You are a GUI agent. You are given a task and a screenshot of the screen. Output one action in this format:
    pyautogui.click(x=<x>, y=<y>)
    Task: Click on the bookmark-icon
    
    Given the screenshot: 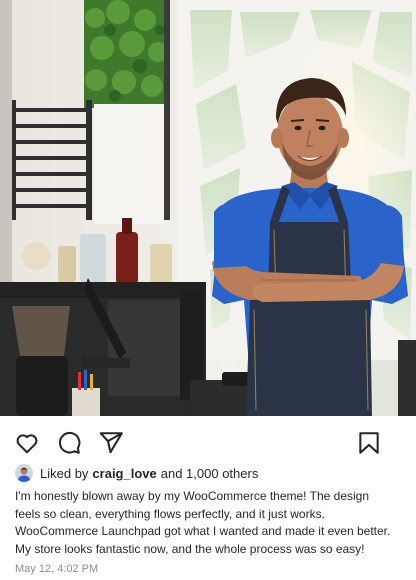 What is the action you would take?
    pyautogui.click(x=369, y=443)
    